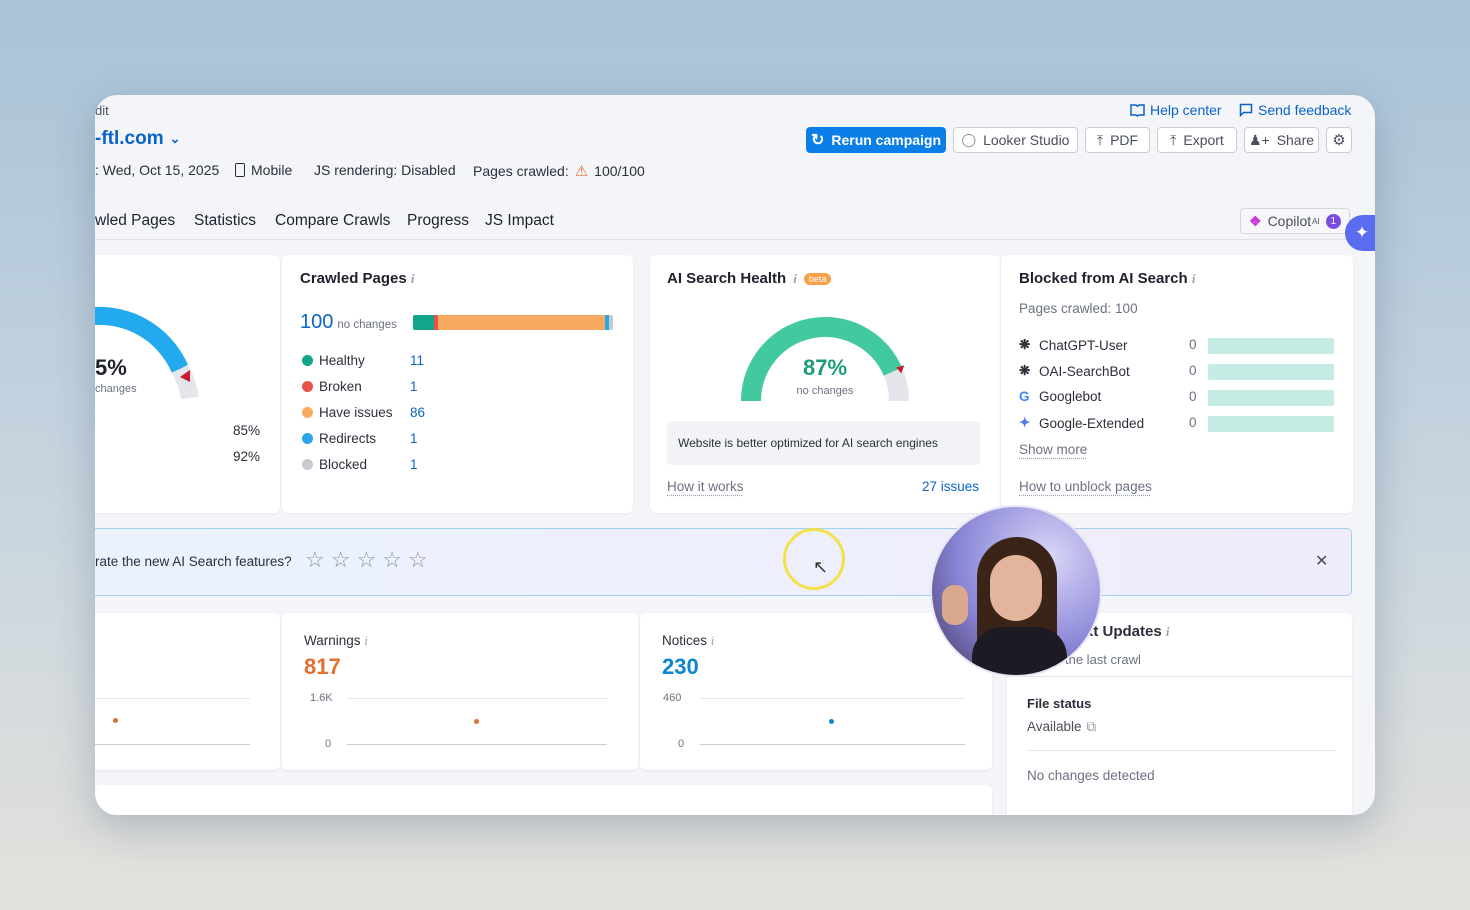 The width and height of the screenshot is (1470, 910). What do you see at coordinates (1197, 140) in the screenshot?
I see `export-button: ⤒ Export` at bounding box center [1197, 140].